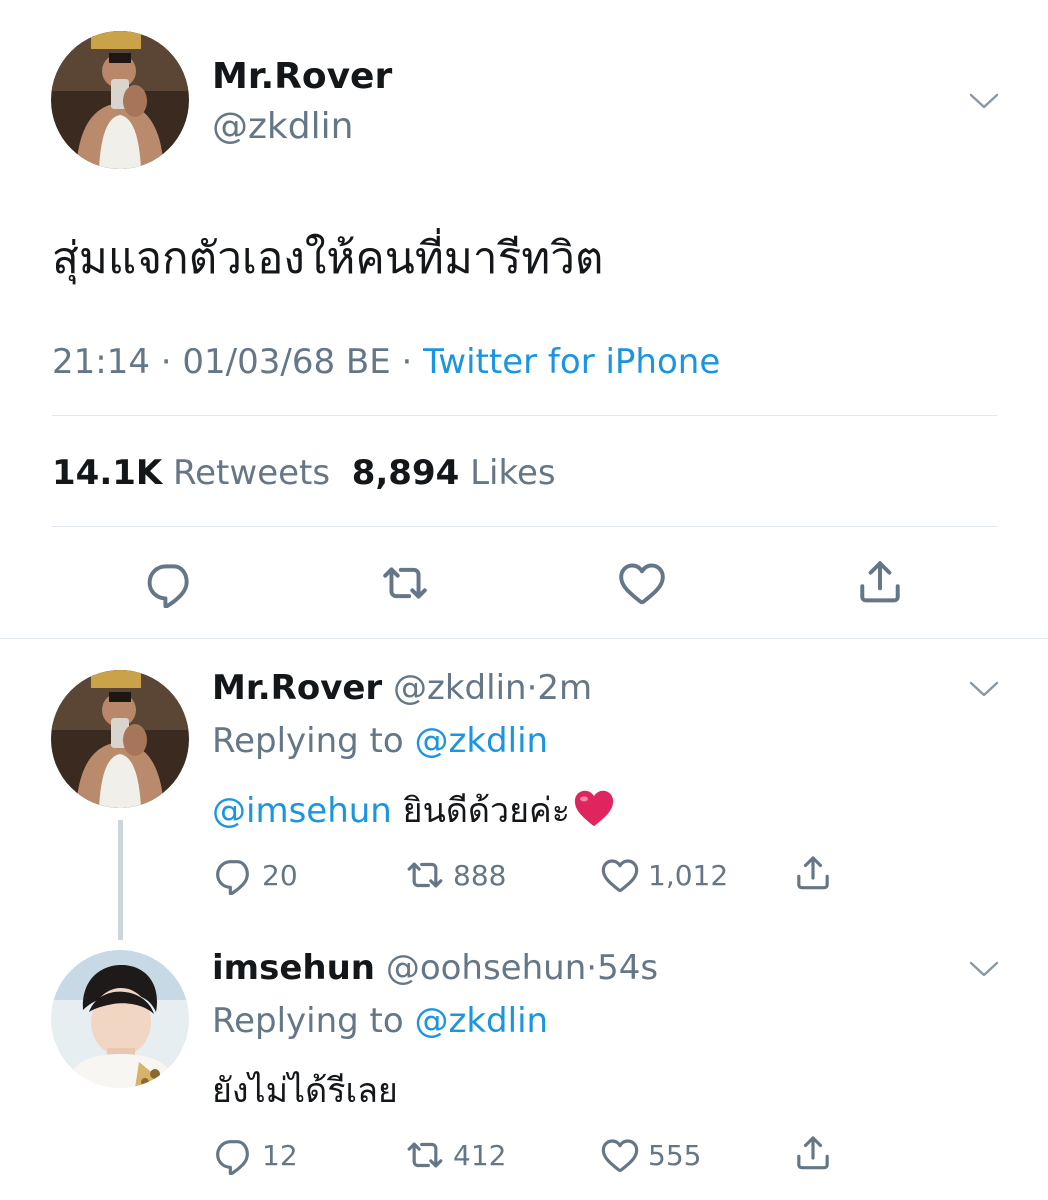 This screenshot has height=1200, width=1048. What do you see at coordinates (120, 880) in the screenshot?
I see `thread-line` at bounding box center [120, 880].